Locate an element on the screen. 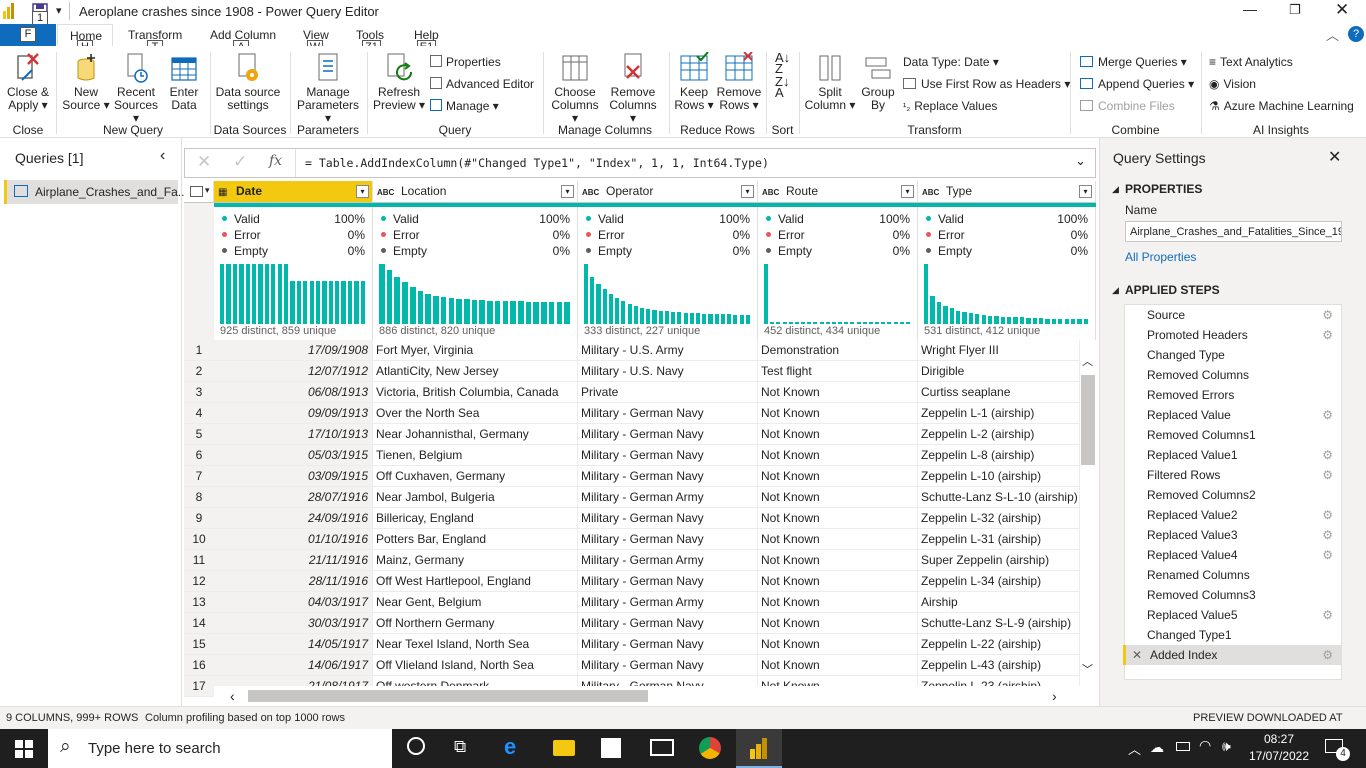 The image size is (1366, 768). table-cell: 17/09/1908 is located at coordinates (293, 350).